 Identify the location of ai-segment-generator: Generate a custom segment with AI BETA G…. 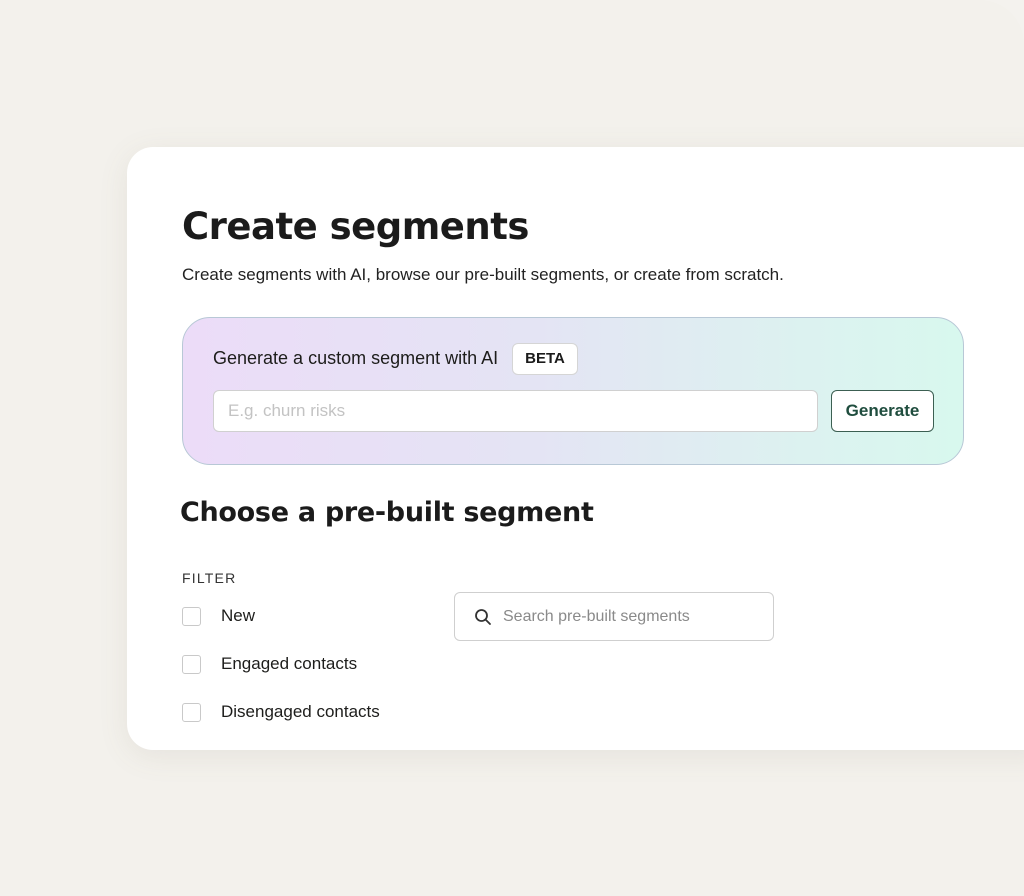
(573, 391).